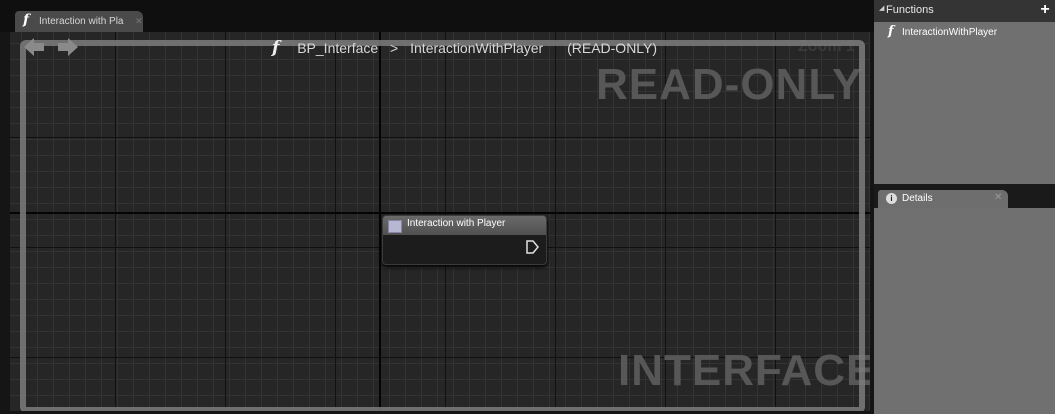  Describe the element at coordinates (456, 223) in the screenshot. I see `node-title: Interaction with Player` at that location.